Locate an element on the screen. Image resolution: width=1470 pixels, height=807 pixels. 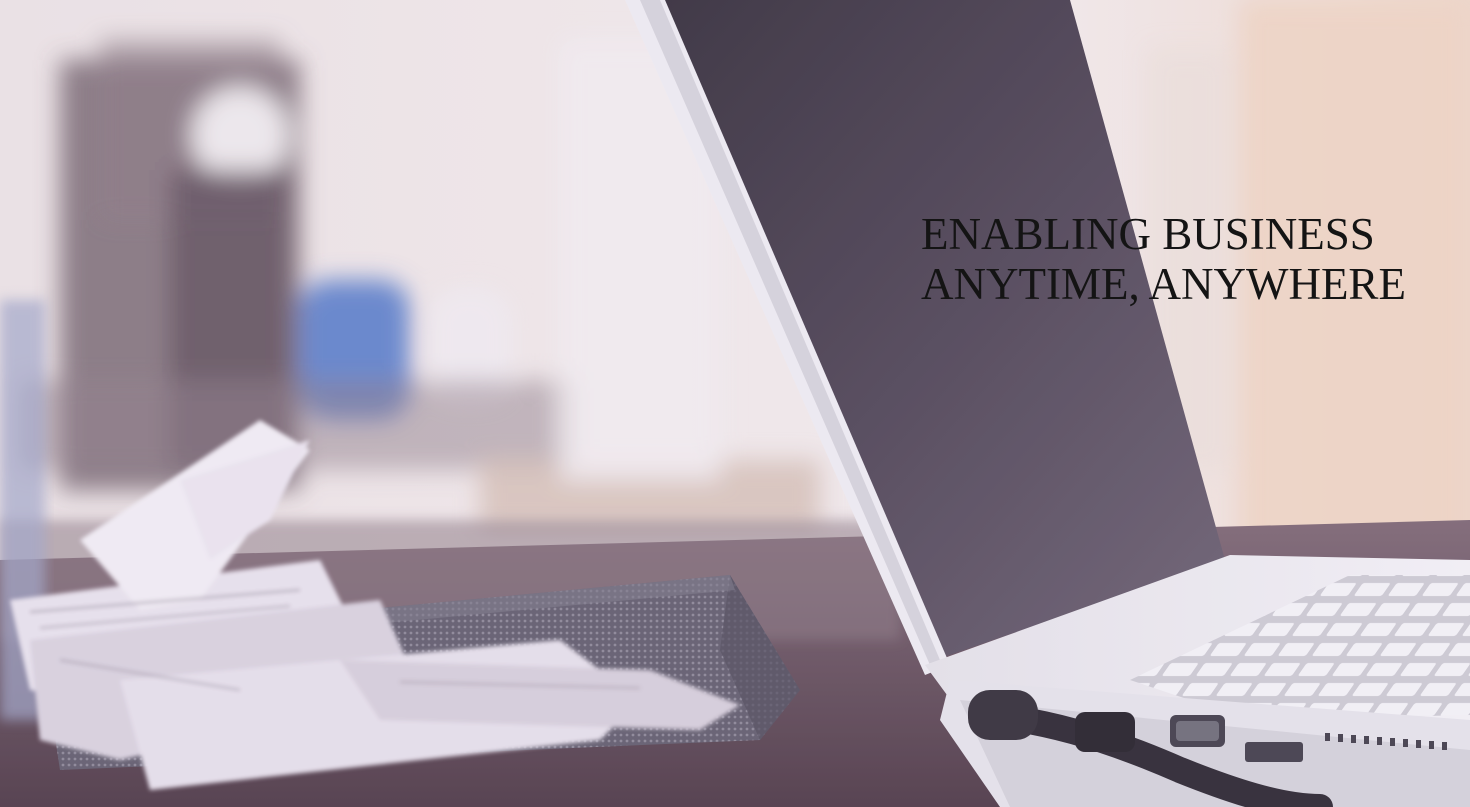
headline-line-1: ENABLING BUSINESS is located at coordinates (1148, 234).